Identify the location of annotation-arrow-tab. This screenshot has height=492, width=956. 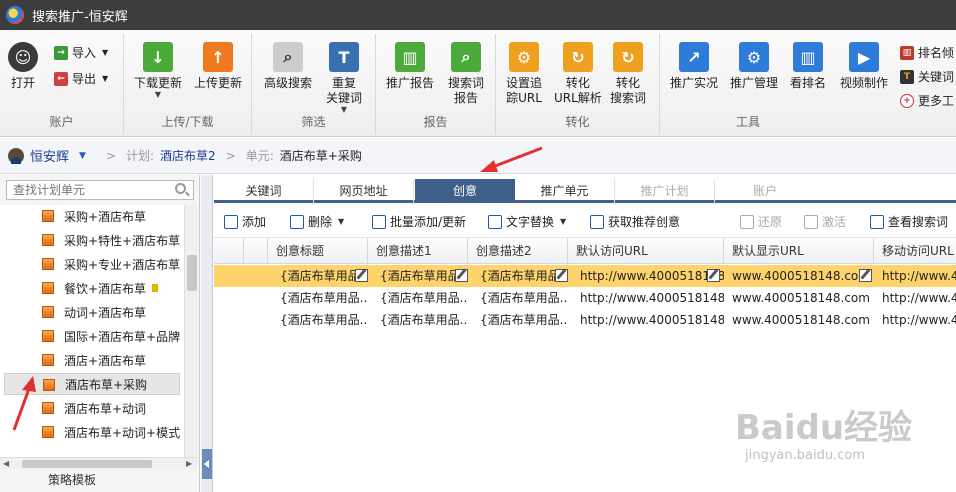
(511, 159).